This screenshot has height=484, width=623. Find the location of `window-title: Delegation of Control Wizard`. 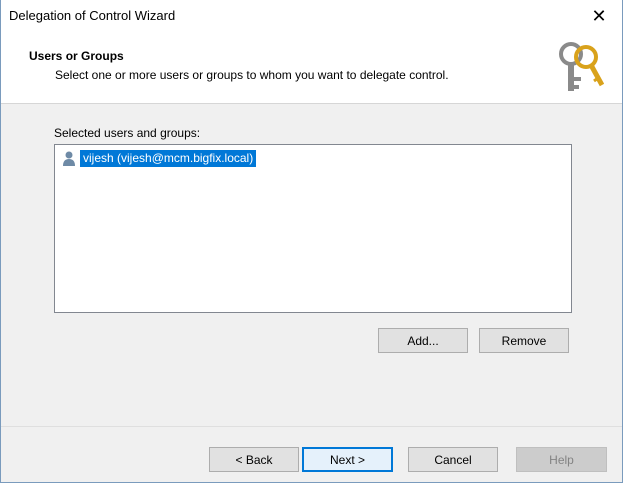

window-title: Delegation of Control Wizard is located at coordinates (92, 15).